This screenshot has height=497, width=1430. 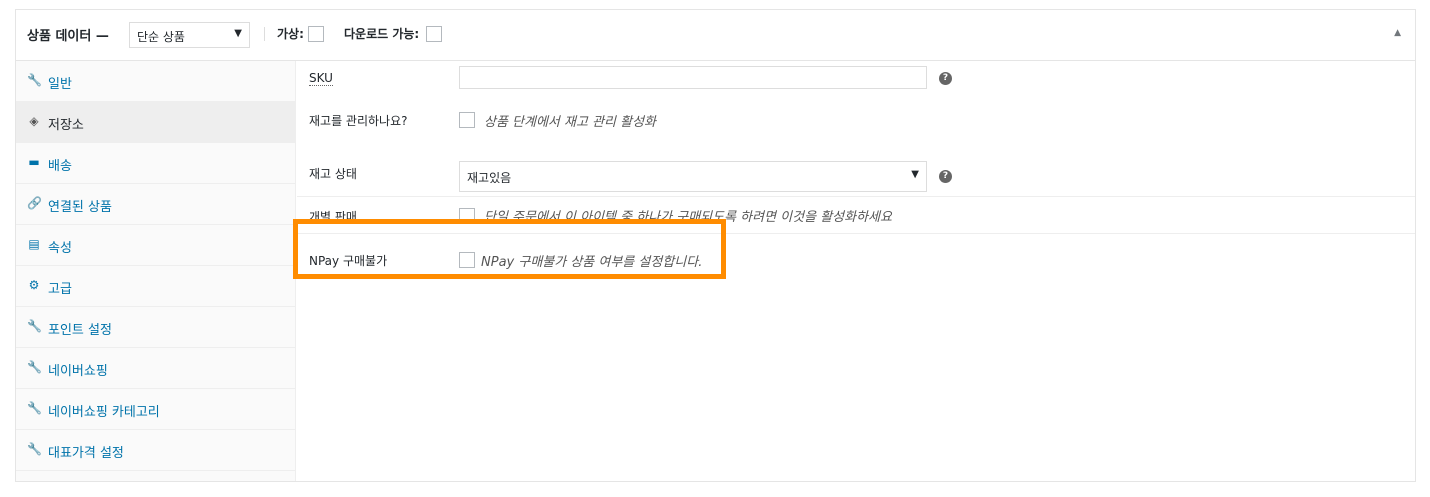 What do you see at coordinates (68, 36) in the screenshot?
I see `panel-title: 상품 데이터 —` at bounding box center [68, 36].